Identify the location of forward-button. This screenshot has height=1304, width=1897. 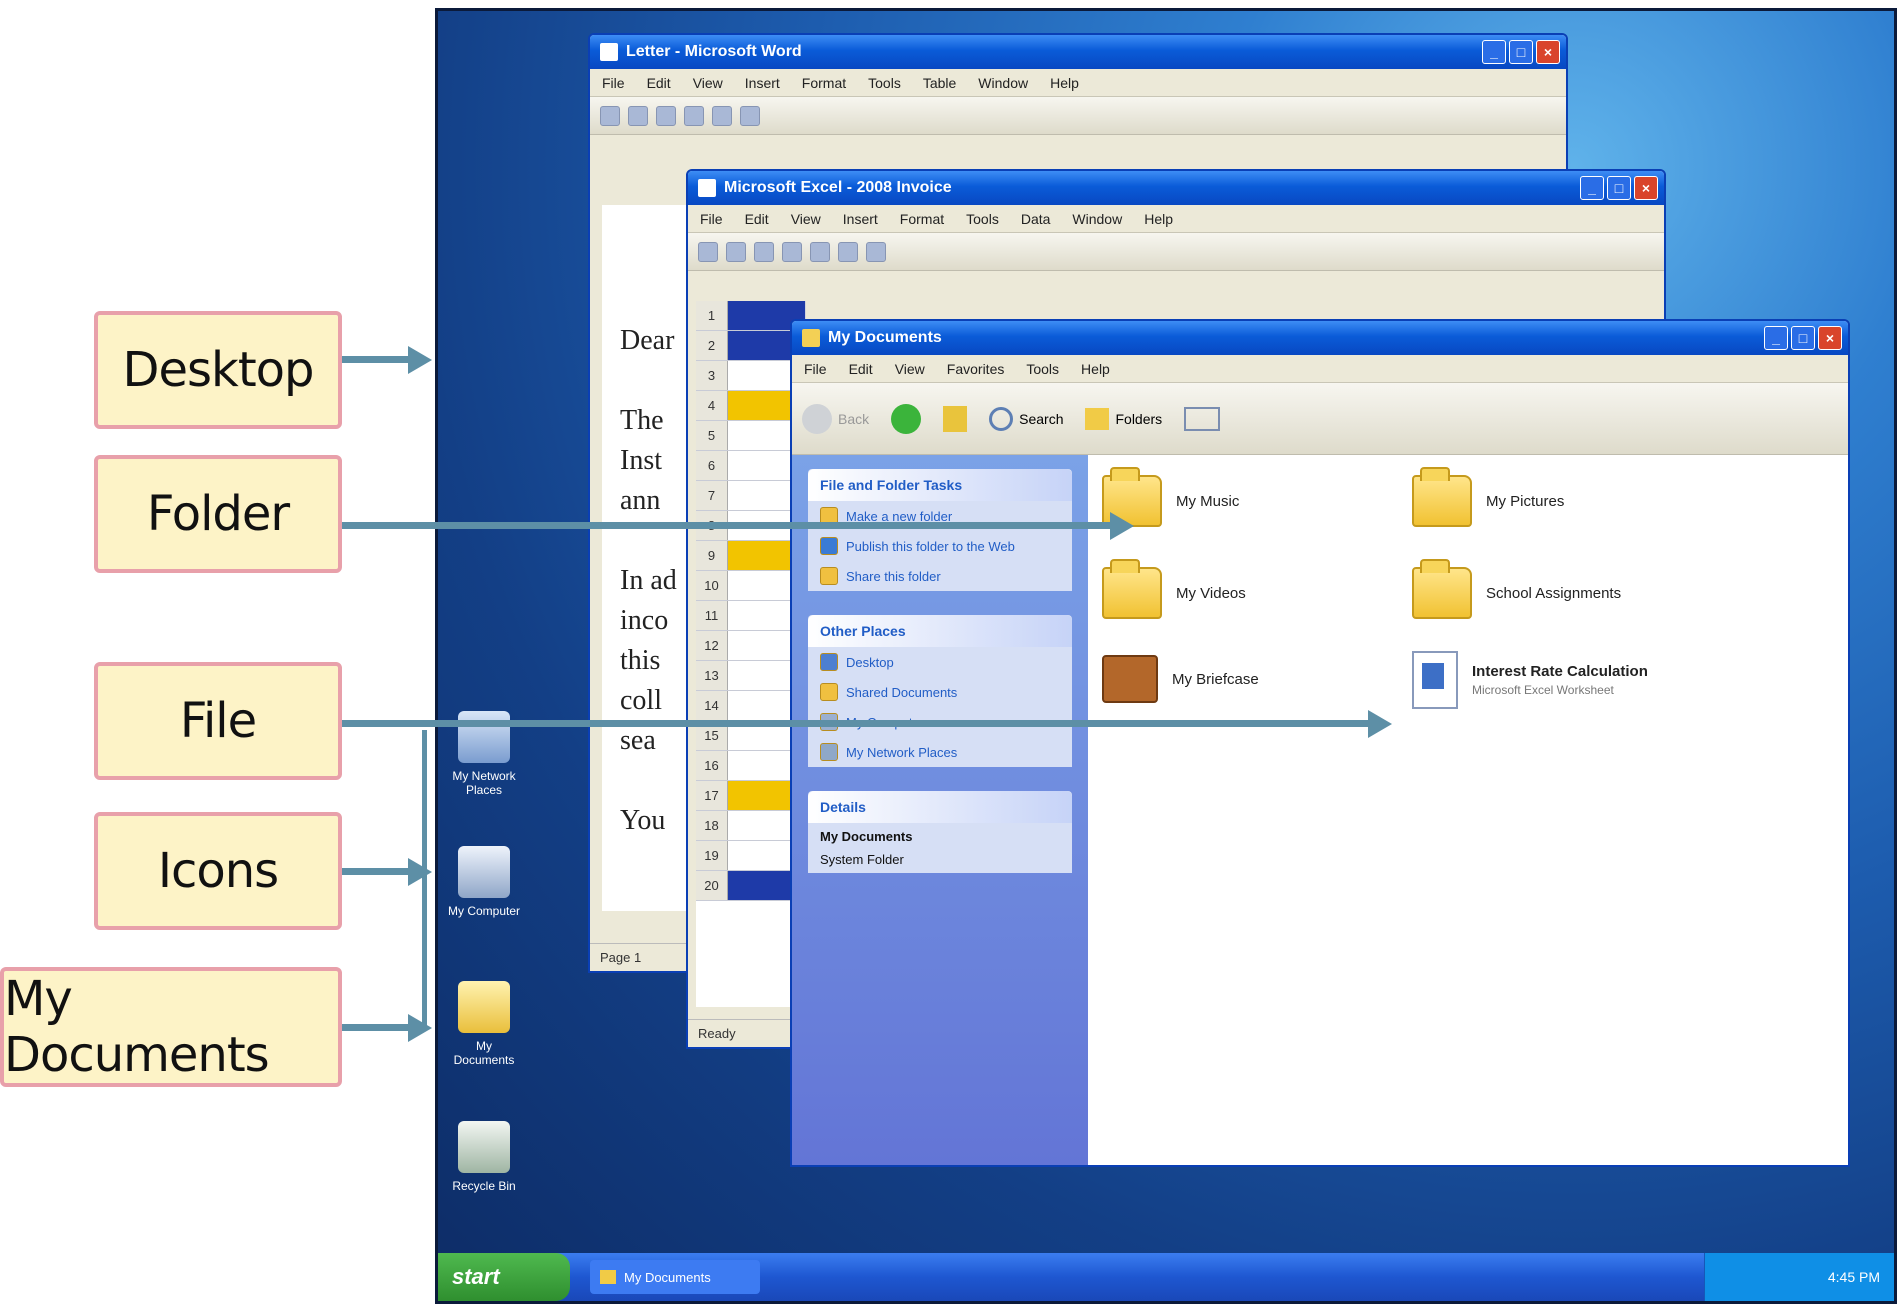
(906, 418).